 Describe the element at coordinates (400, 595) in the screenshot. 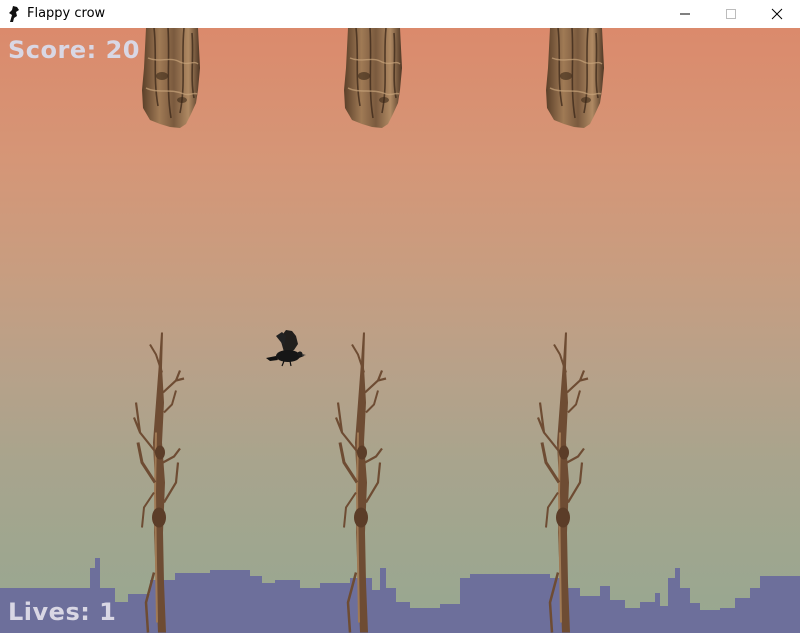

I see `city-skyline` at that location.